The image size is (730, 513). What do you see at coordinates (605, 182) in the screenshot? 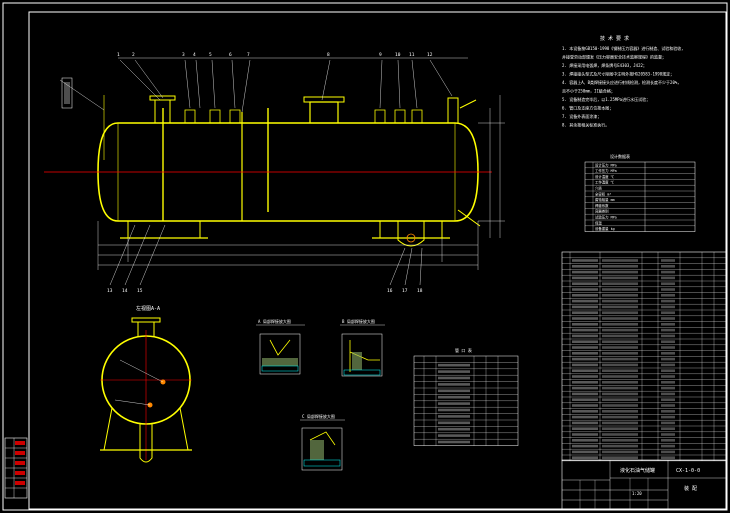
I see `design-data-row: 工作温度 ℃` at bounding box center [605, 182].